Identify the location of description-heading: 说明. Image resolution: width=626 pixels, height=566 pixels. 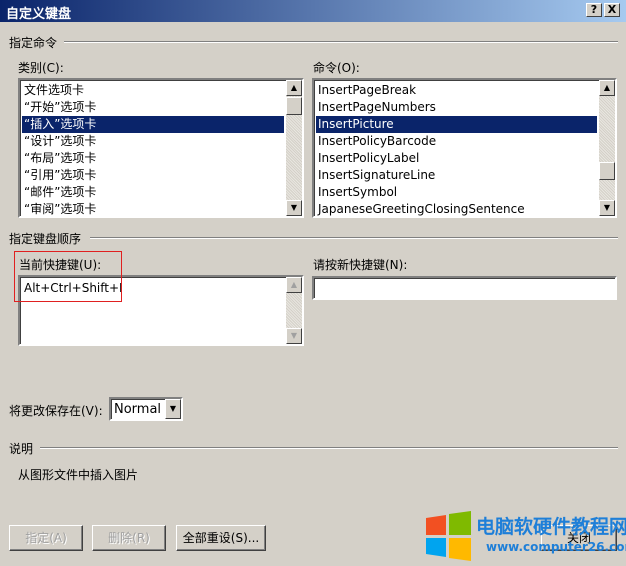
(21, 449).